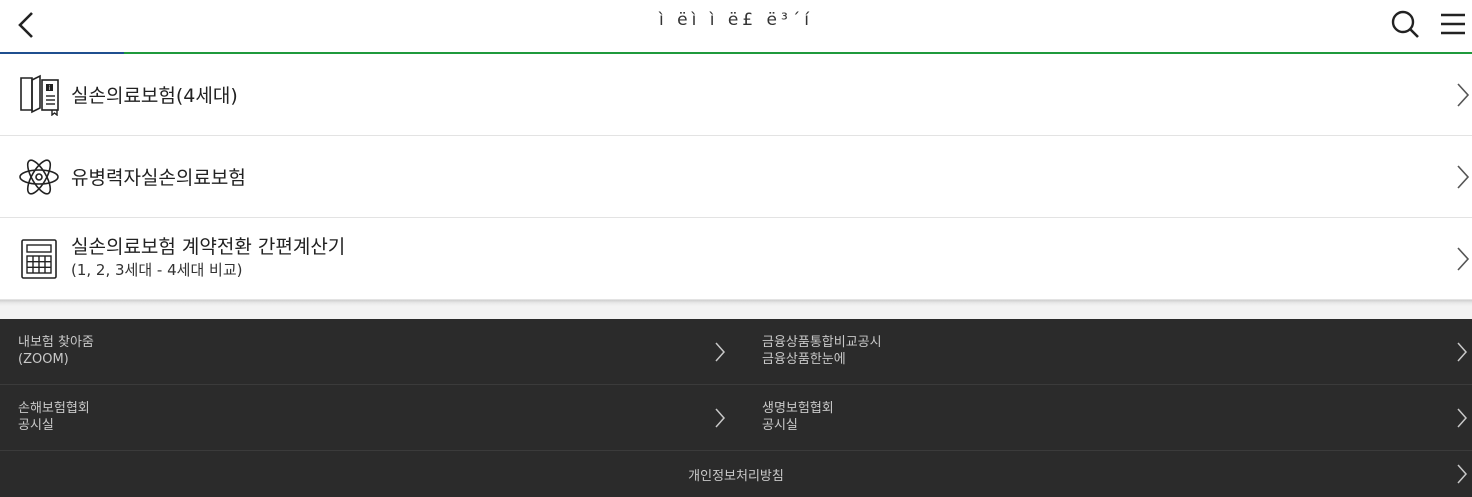  What do you see at coordinates (735, 20) in the screenshot?
I see `page-title: ì ëì ì ë£ ë³´í` at bounding box center [735, 20].